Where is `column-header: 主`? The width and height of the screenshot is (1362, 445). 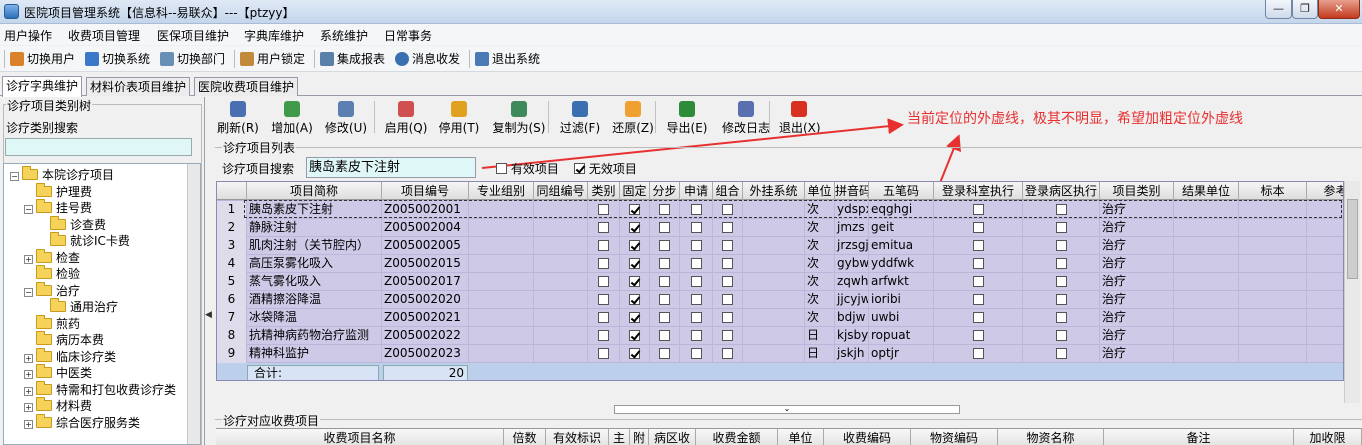 column-header: 主 is located at coordinates (619, 437).